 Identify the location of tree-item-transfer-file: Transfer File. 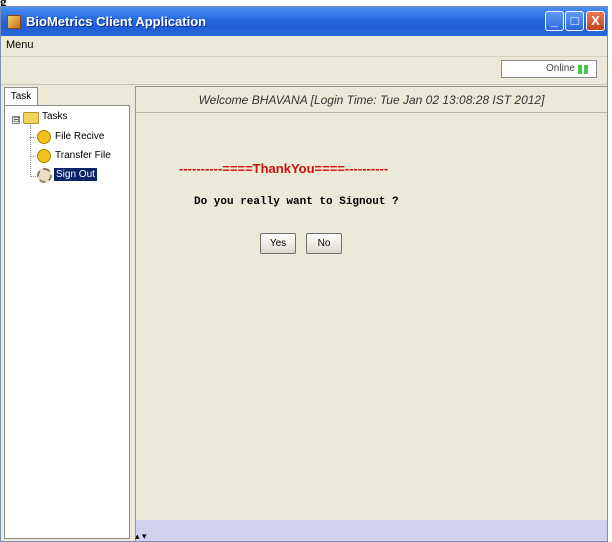
(83, 155).